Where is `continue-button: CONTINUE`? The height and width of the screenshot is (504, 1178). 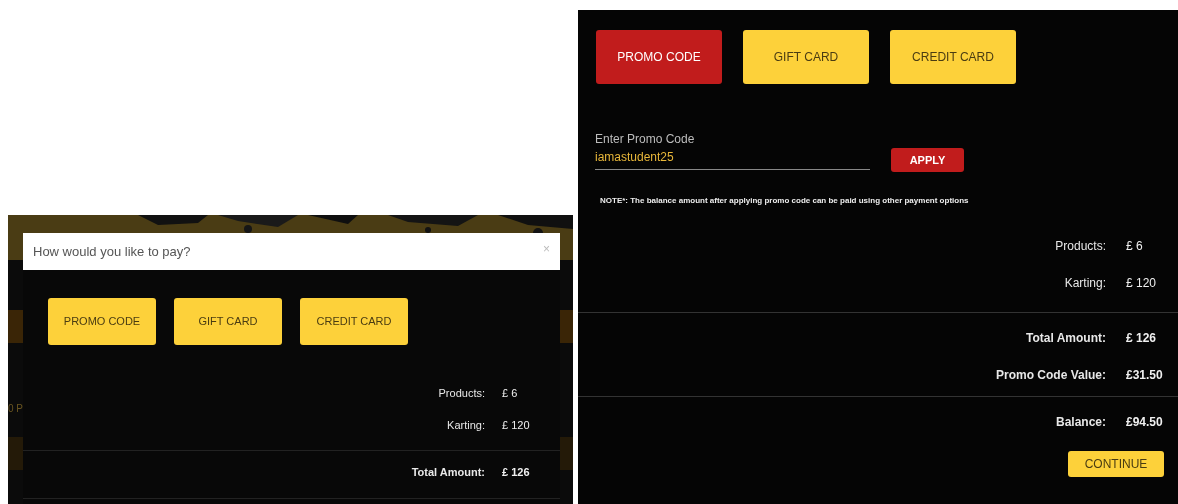 continue-button: CONTINUE is located at coordinates (1116, 464).